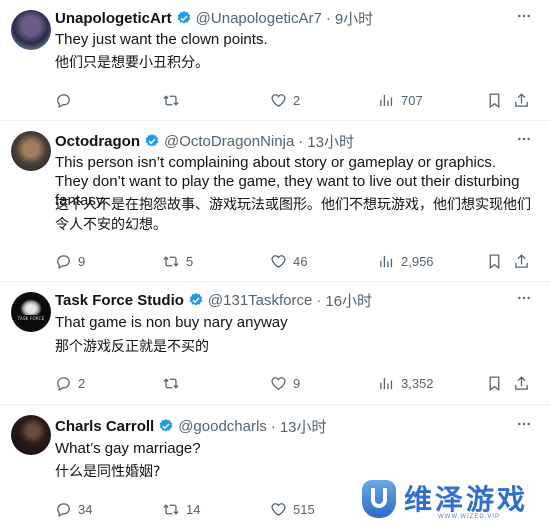 This screenshot has height=527, width=550. Describe the element at coordinates (229, 141) in the screenshot. I see `author-handle: @OctoDragonNinja` at that location.